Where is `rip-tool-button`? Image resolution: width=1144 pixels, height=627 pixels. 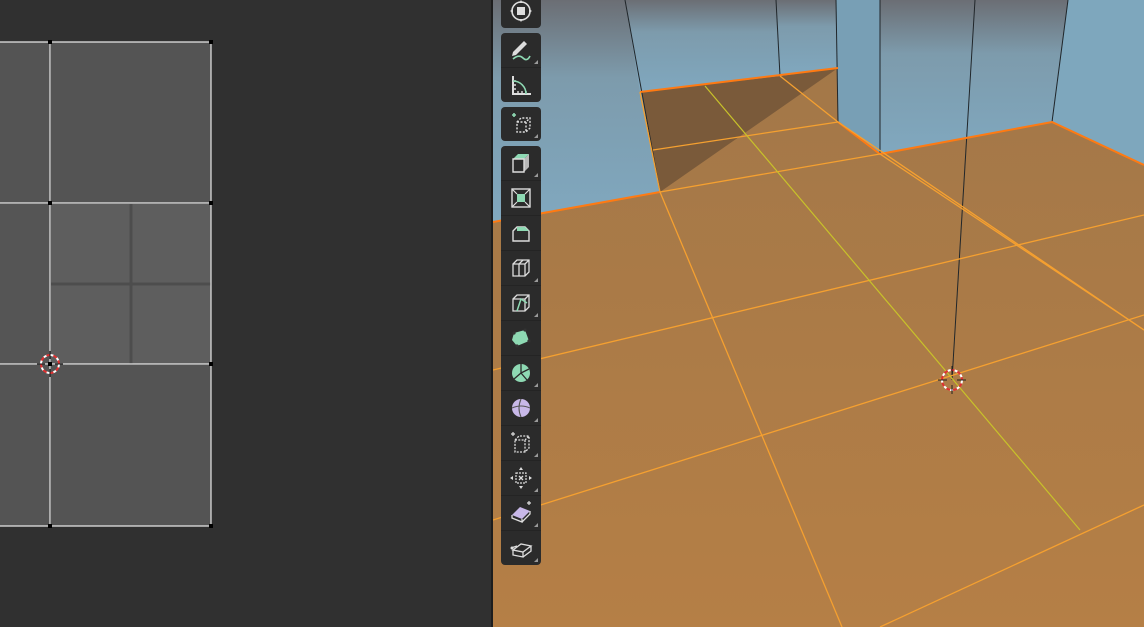
rip-tool-button is located at coordinates (521, 548).